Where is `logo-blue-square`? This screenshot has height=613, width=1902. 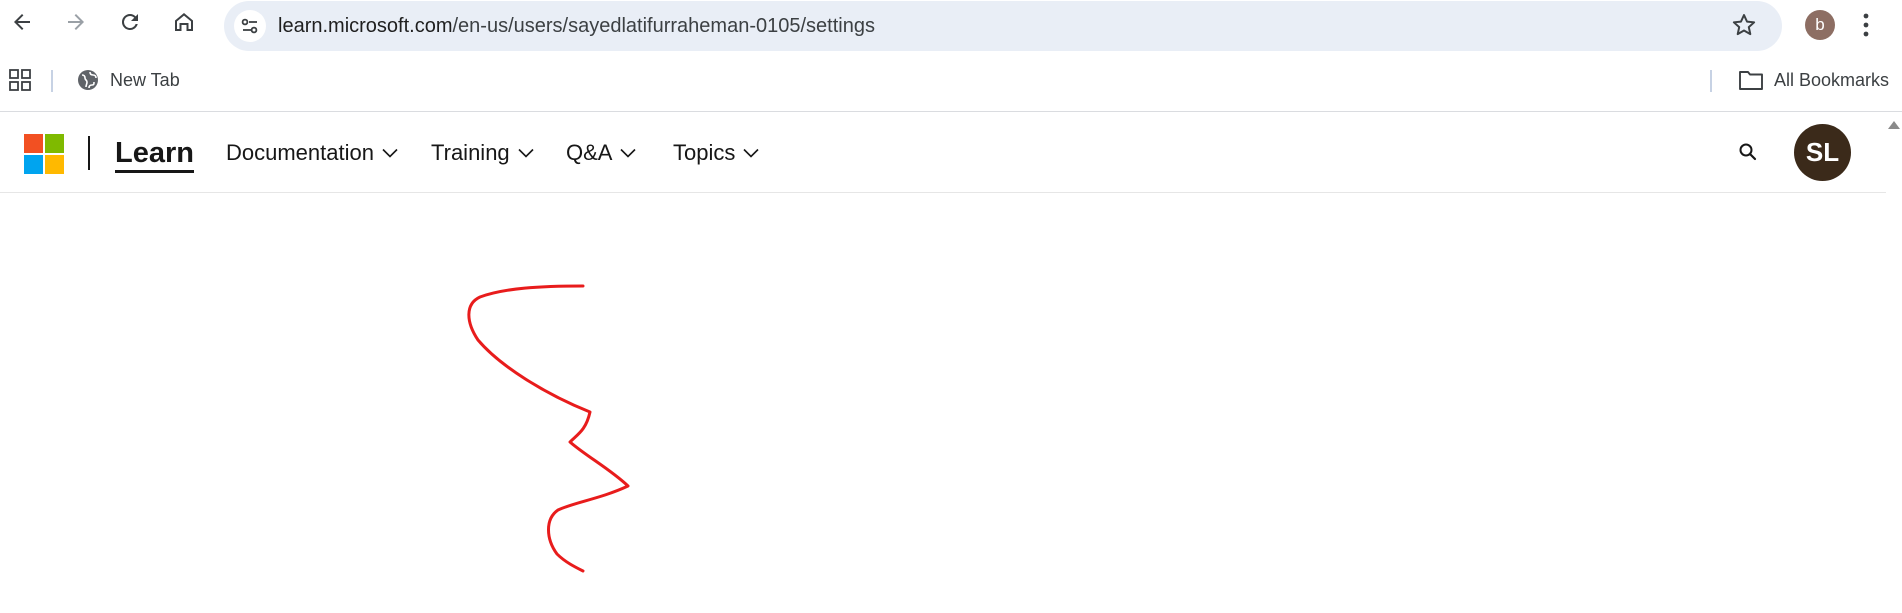
logo-blue-square is located at coordinates (33, 164).